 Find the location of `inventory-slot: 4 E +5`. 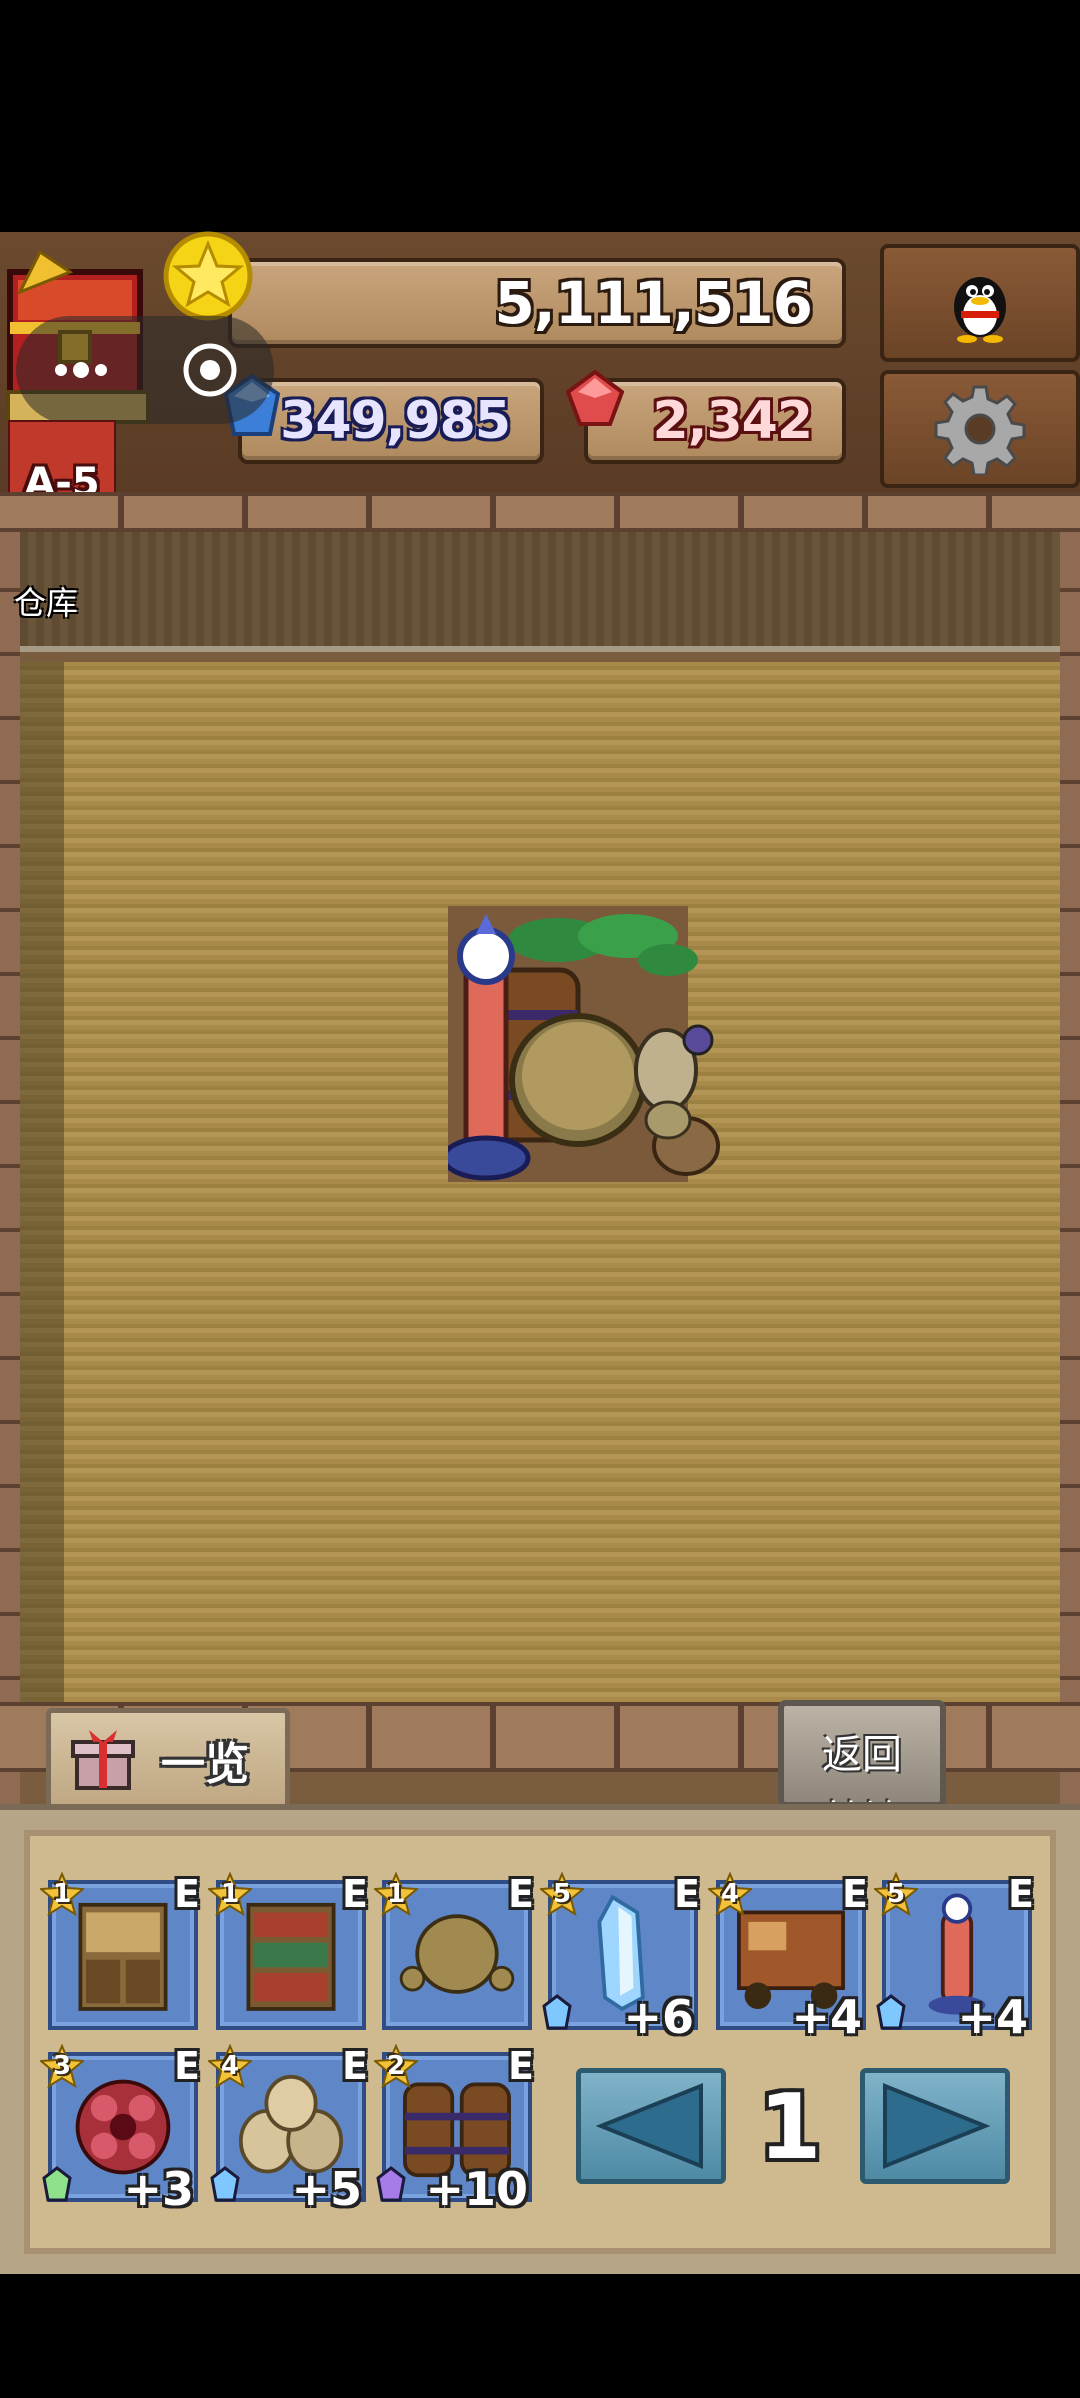

inventory-slot: 4 E +5 is located at coordinates (288, 2130).